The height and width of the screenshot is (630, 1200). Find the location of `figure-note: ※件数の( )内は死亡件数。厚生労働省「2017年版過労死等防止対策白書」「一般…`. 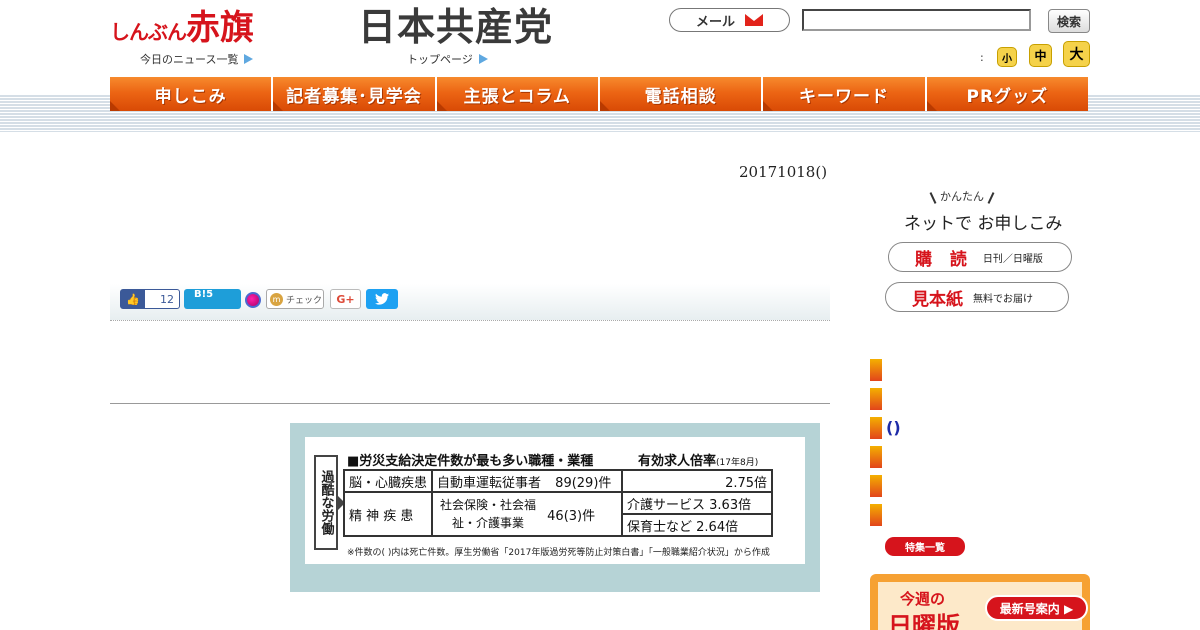

figure-note: ※件数の( )内は死亡件数。厚生労働省「2017年版過労死等防止対策白書」「一般… is located at coordinates (558, 553).